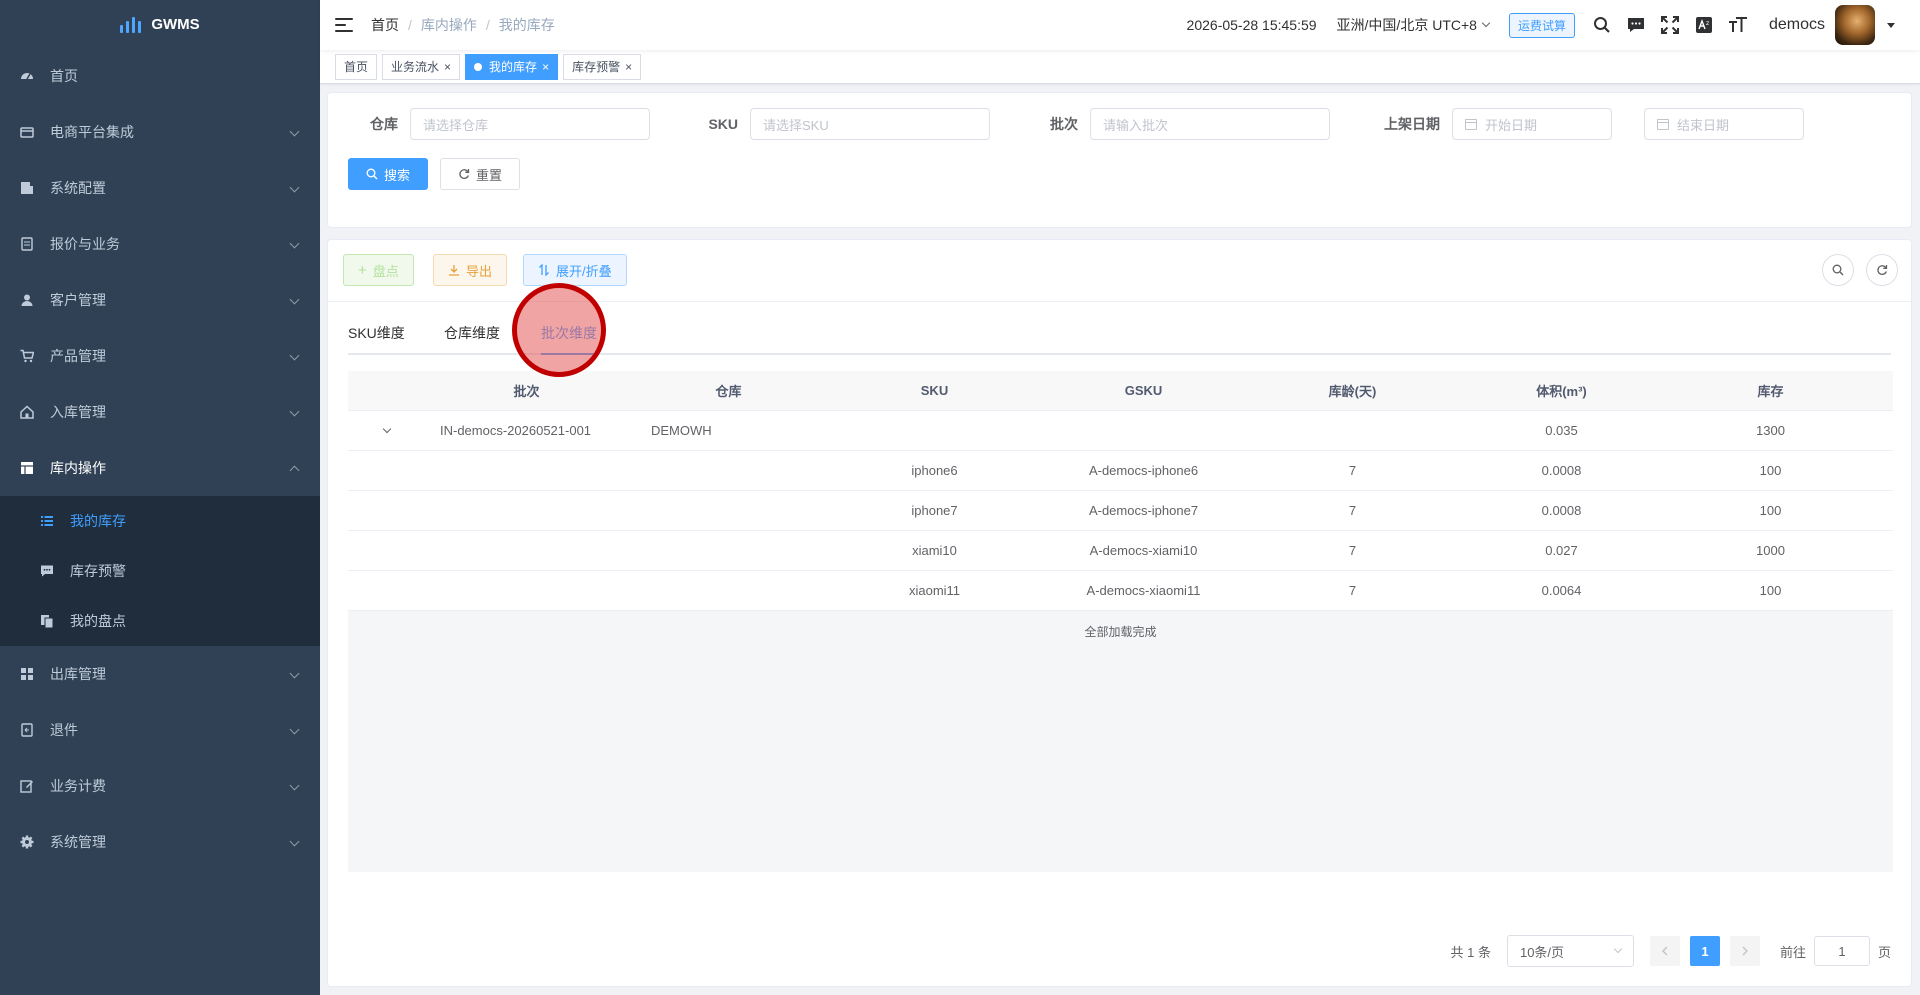  What do you see at coordinates (78, 188) in the screenshot?
I see `sidebar-item-label: 系统配置` at bounding box center [78, 188].